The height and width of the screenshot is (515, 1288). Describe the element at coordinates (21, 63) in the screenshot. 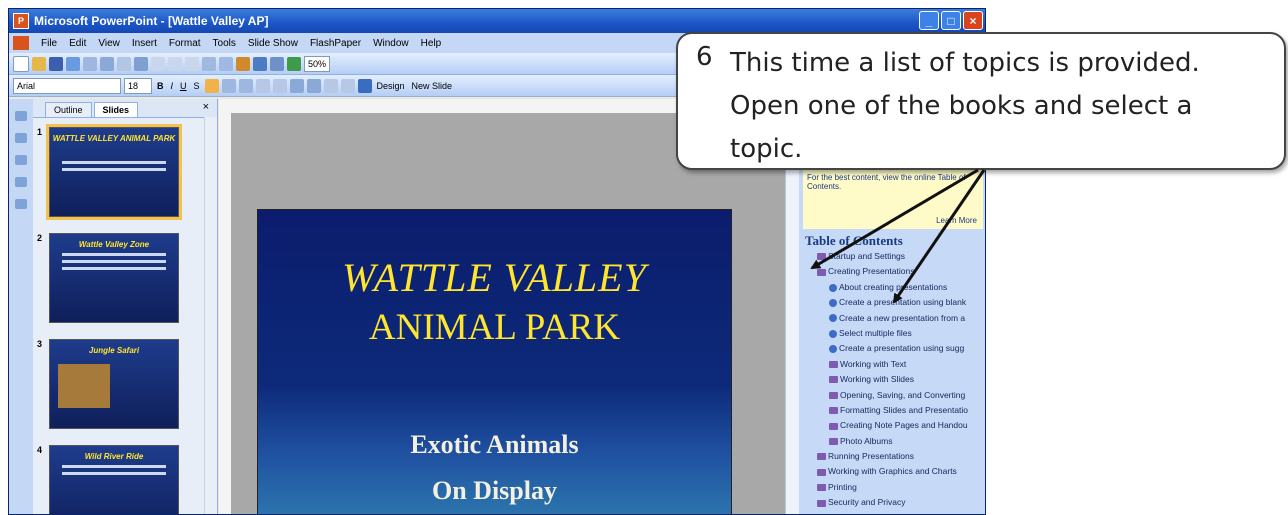

I see `new-icon` at that location.